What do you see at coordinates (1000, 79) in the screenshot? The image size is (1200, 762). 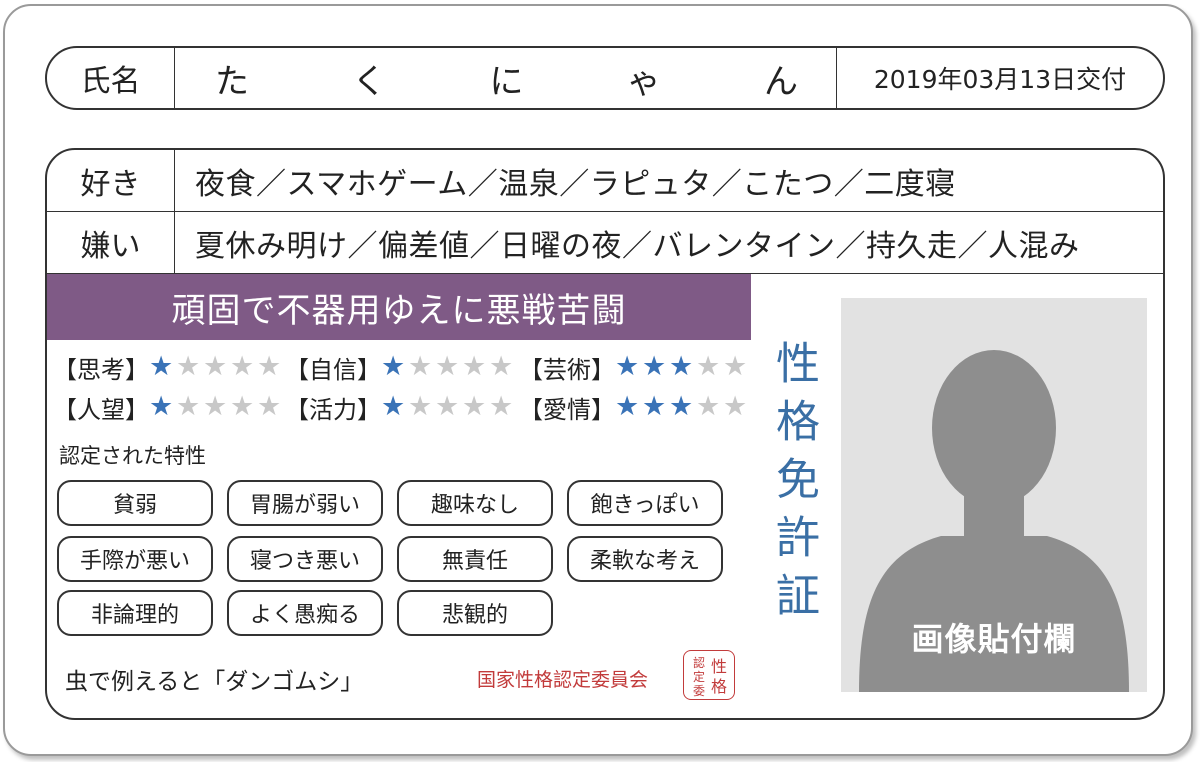 I see `issue-date: 2019年03月13日交付` at bounding box center [1000, 79].